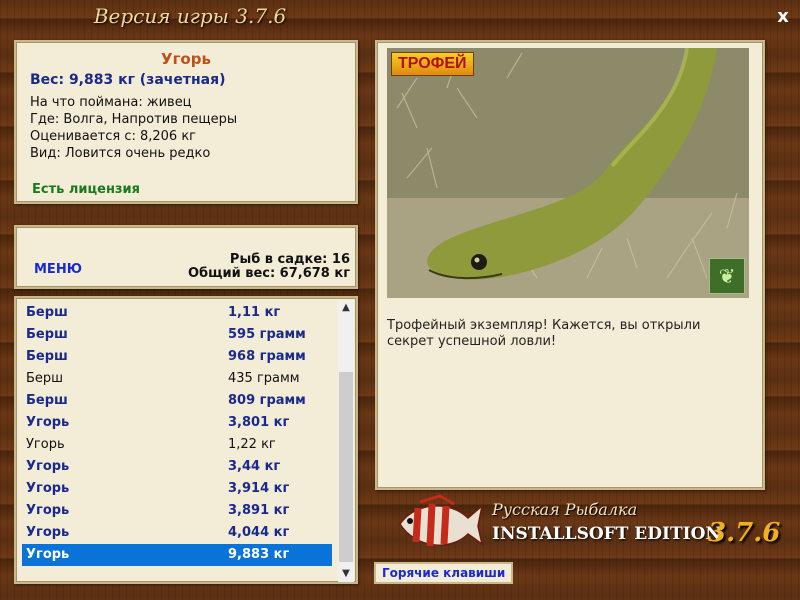  I want to click on catch-fish-weight: 968 грамм, so click(267, 356).